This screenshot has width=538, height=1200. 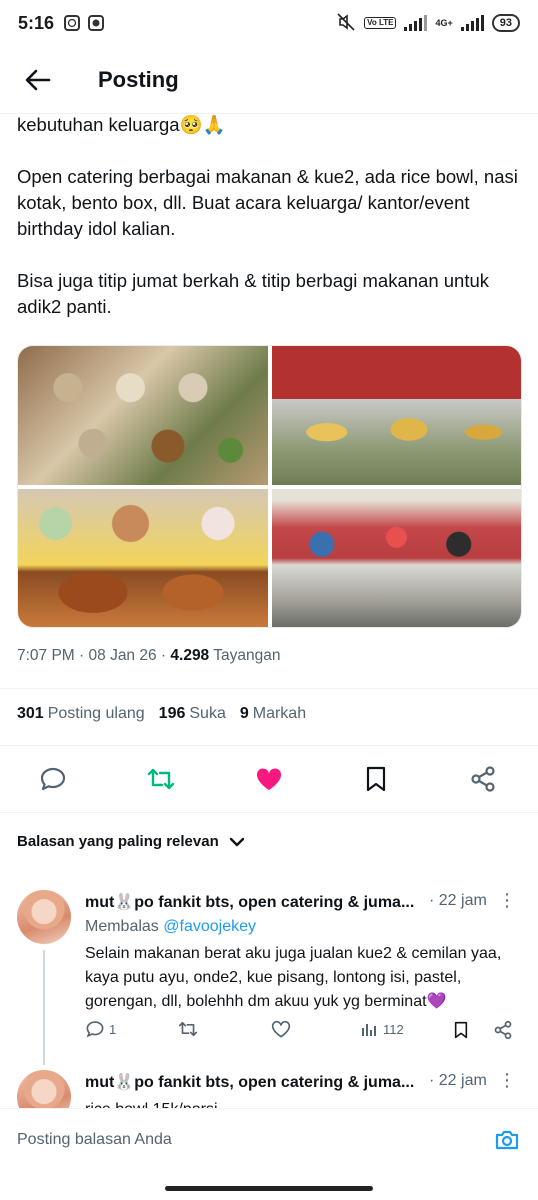 What do you see at coordinates (369, 1030) in the screenshot?
I see `views-bar-icon` at bounding box center [369, 1030].